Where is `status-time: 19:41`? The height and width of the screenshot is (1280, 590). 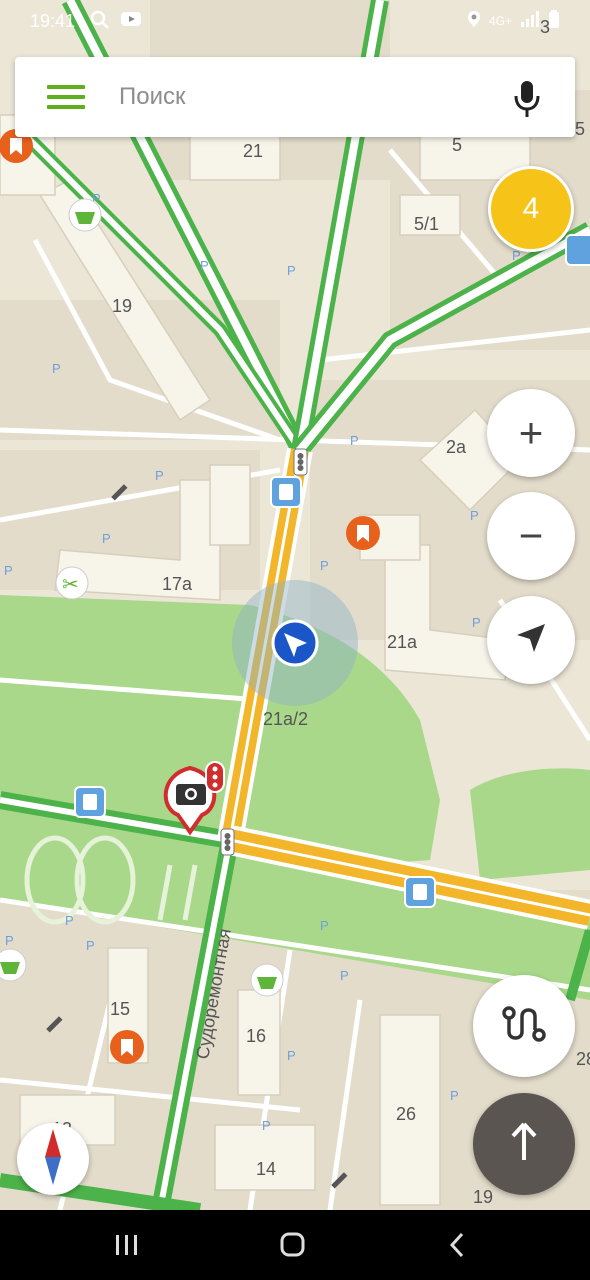 status-time: 19:41 is located at coordinates (53, 21).